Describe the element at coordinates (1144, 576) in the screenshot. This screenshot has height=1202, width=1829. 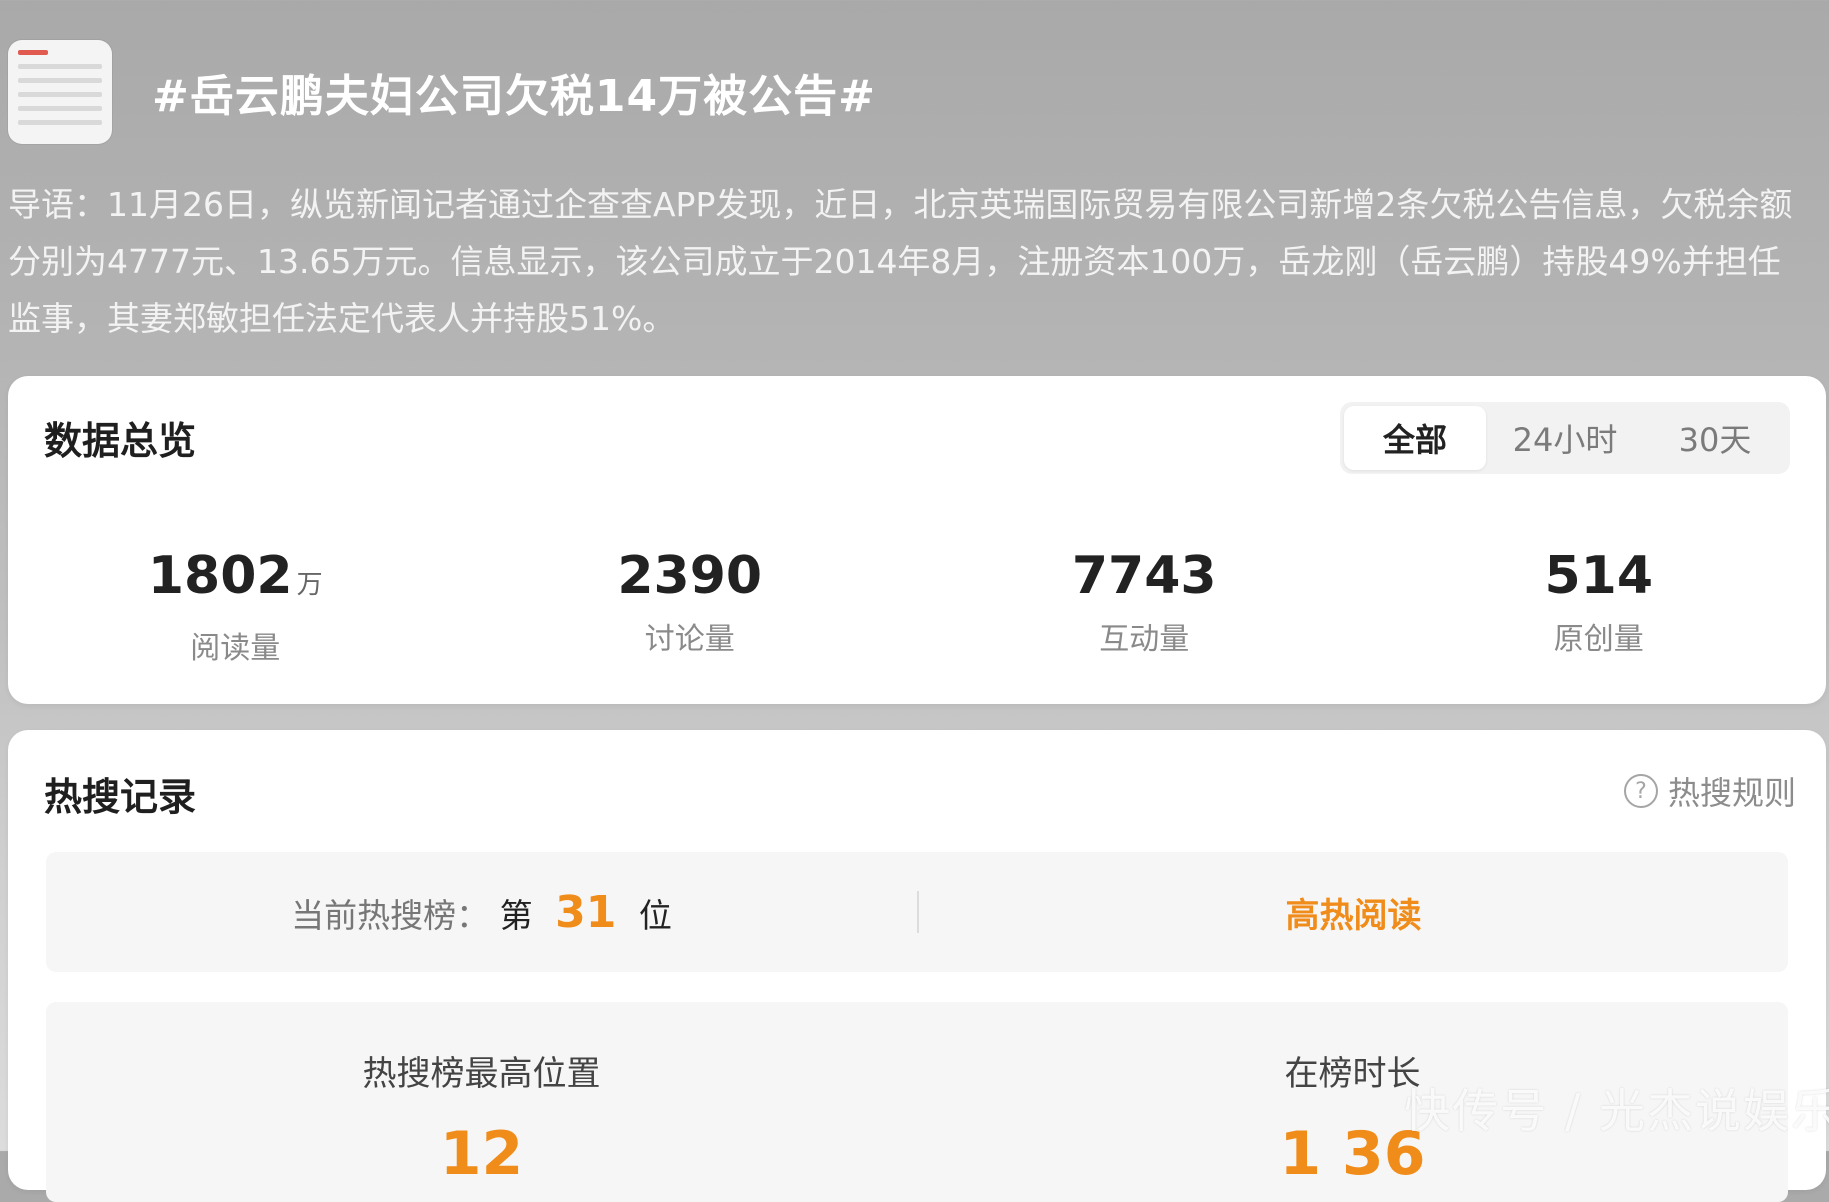
I see `stat-interactions-value: 7743` at that location.